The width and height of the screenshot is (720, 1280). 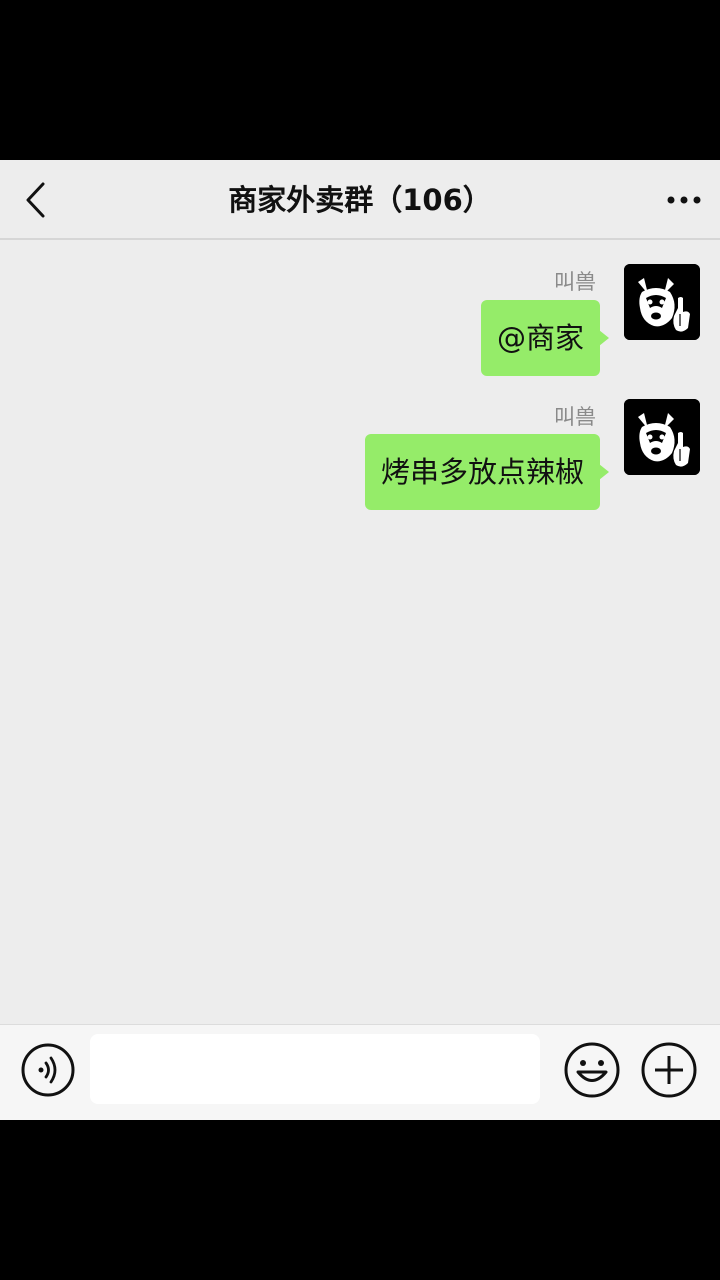 I want to click on plus-icon, so click(x=669, y=1070).